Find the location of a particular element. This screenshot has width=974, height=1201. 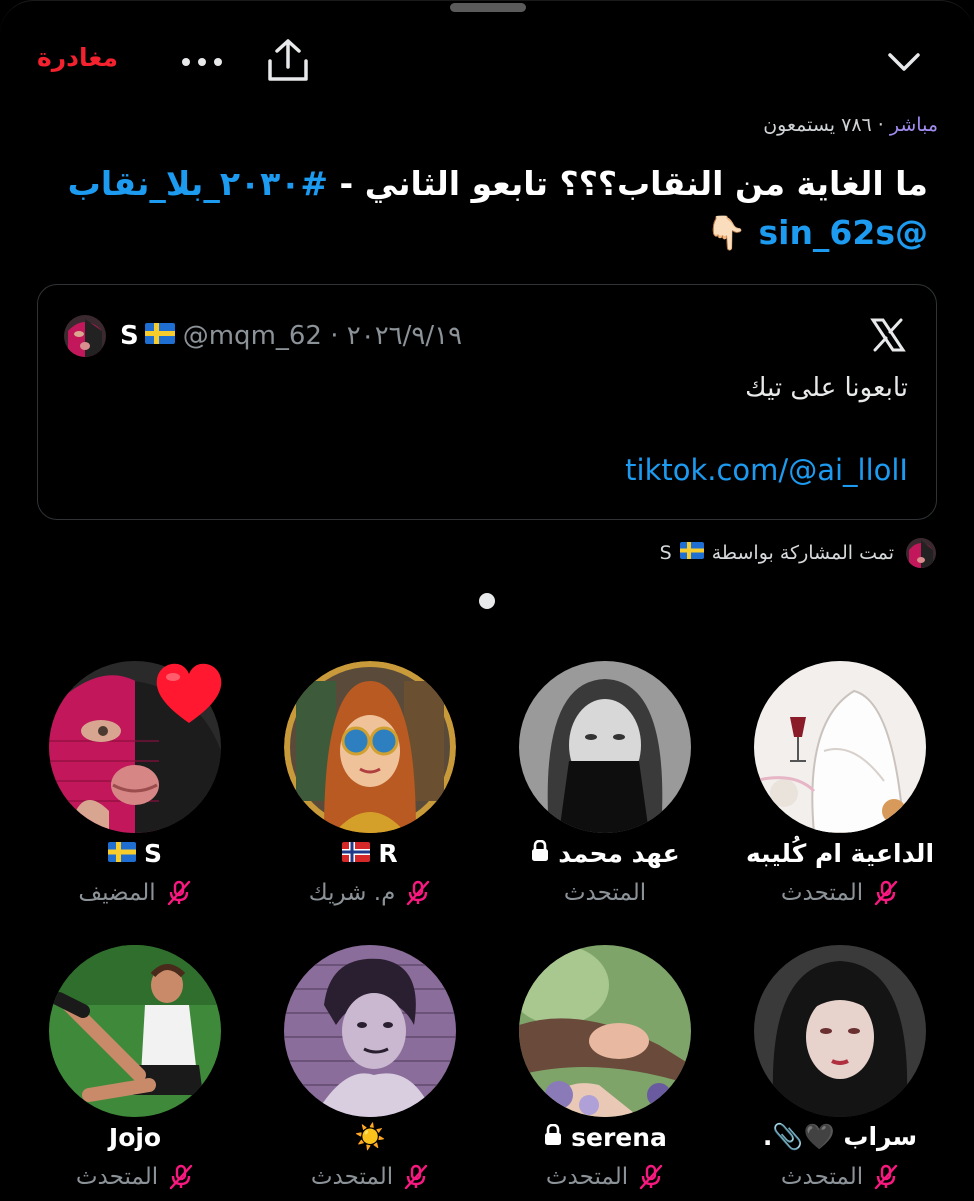

drag-handle is located at coordinates (488, 7).